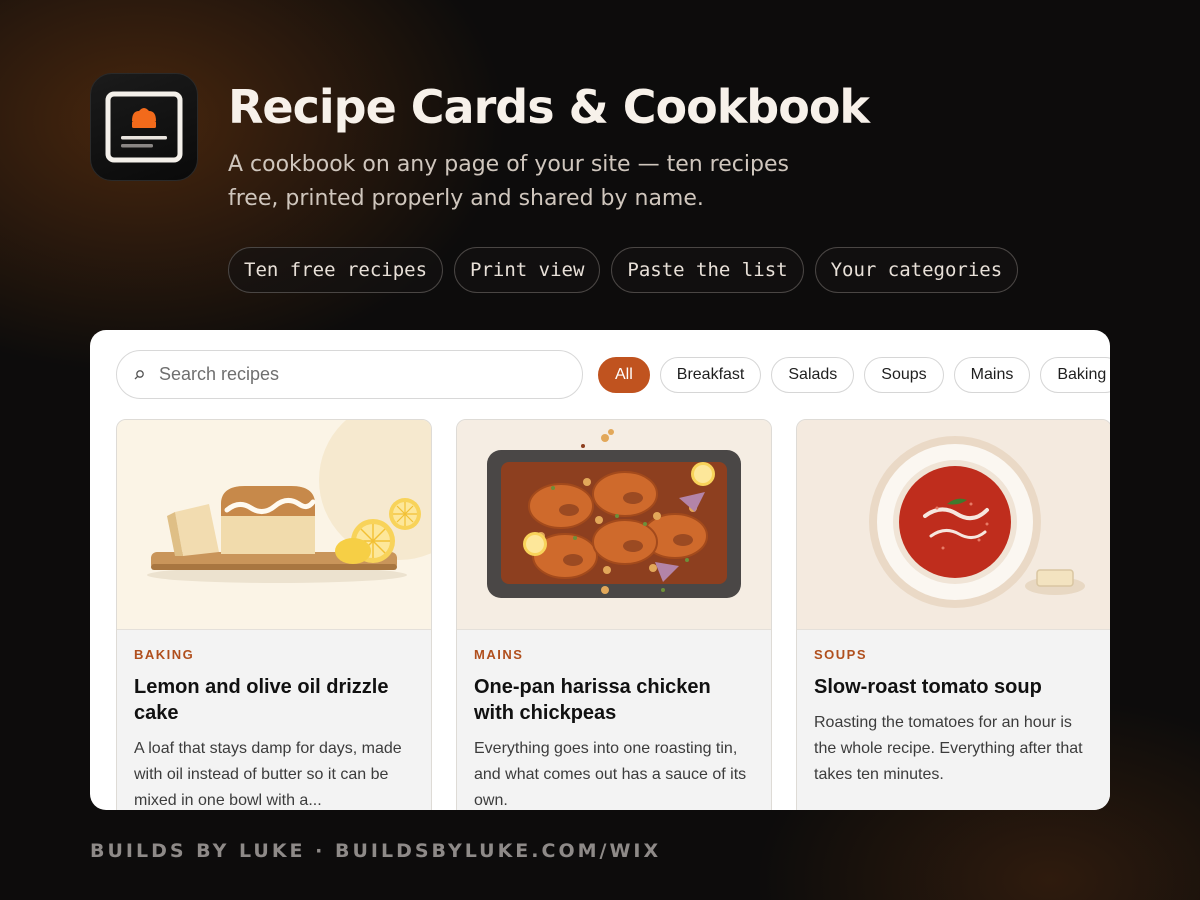 The image size is (1200, 900). Describe the element at coordinates (614, 700) in the screenshot. I see `recipe-title: One-pan harissa chicken with chickpeas` at that location.